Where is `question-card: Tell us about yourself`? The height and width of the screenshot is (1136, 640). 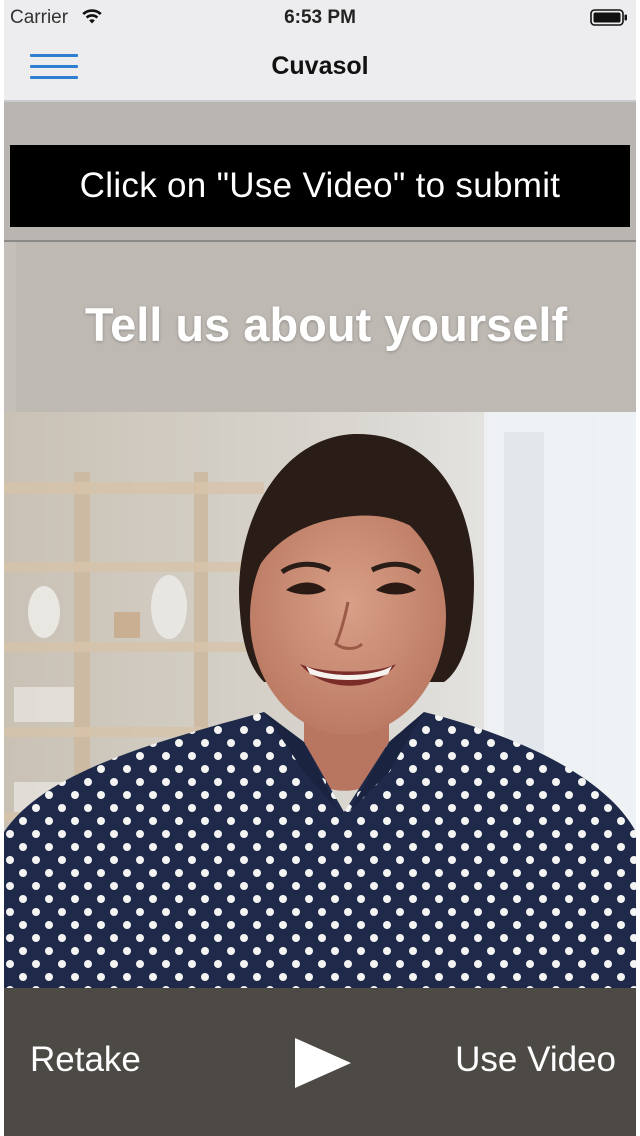
question-card: Tell us about yourself is located at coordinates (326, 327).